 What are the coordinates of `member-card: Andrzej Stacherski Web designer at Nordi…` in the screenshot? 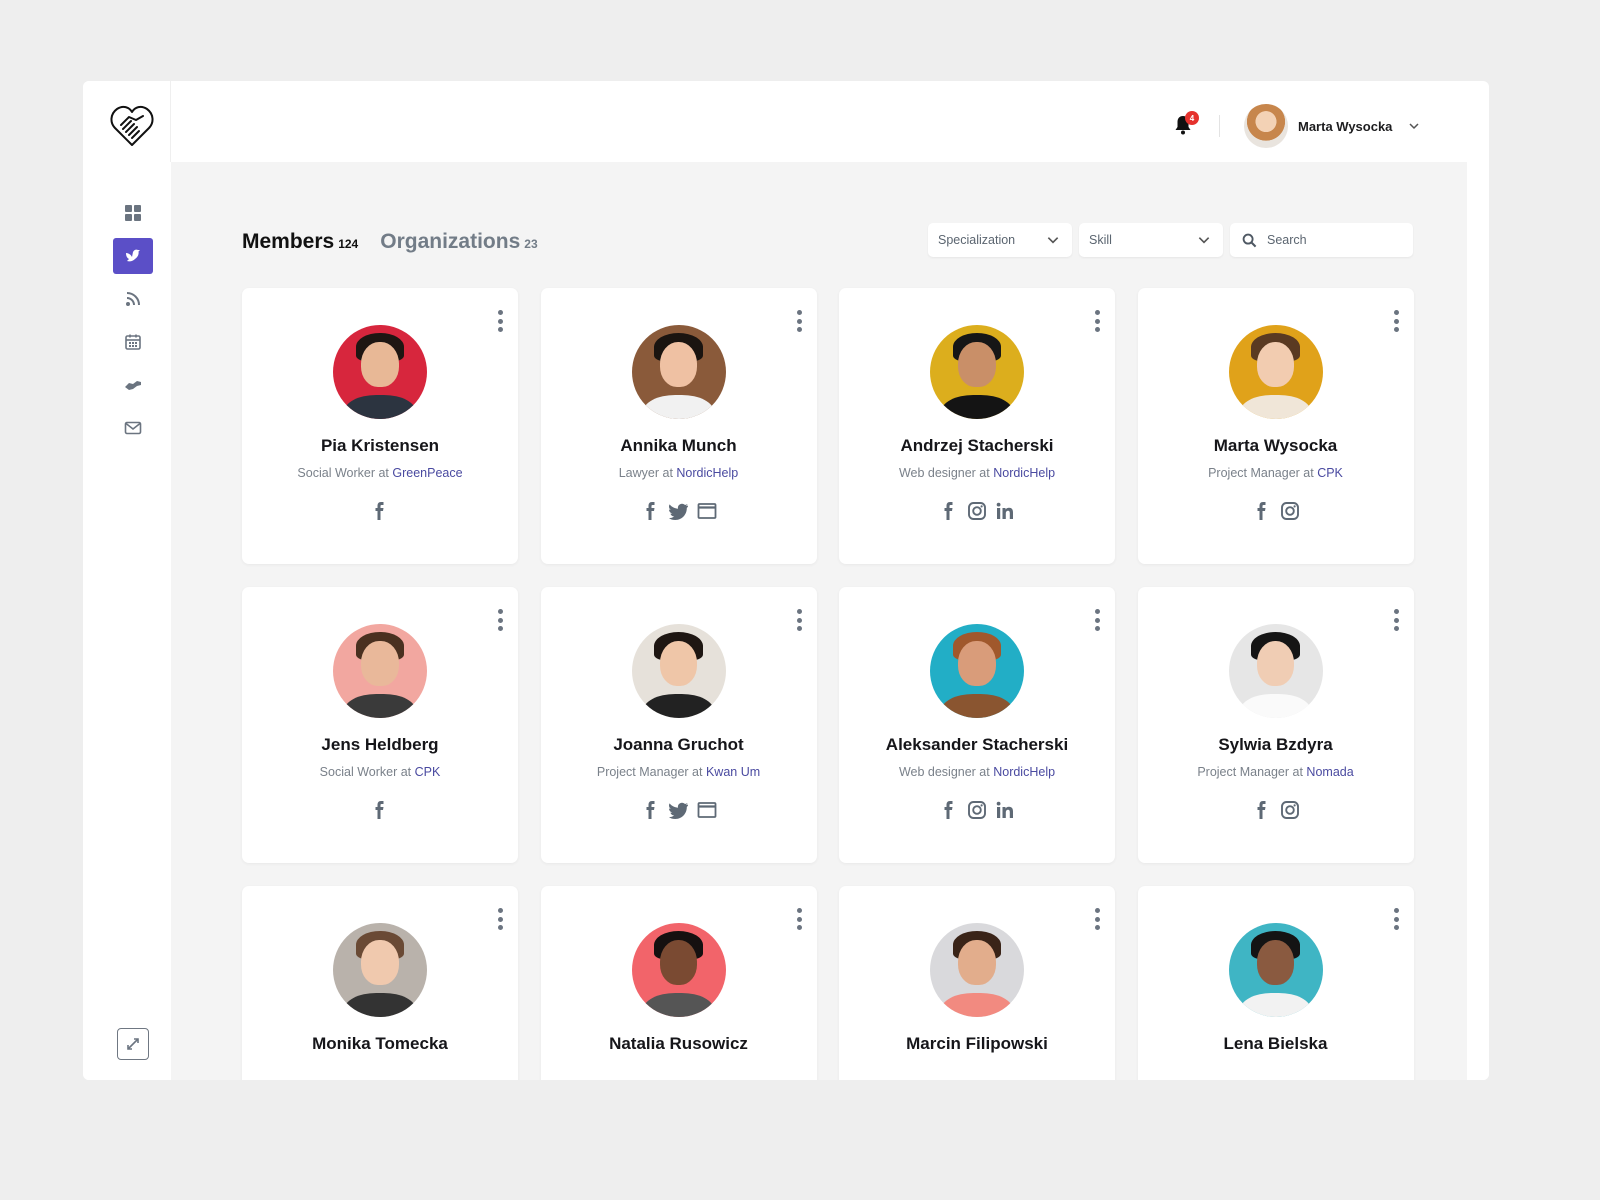 It's located at (977, 426).